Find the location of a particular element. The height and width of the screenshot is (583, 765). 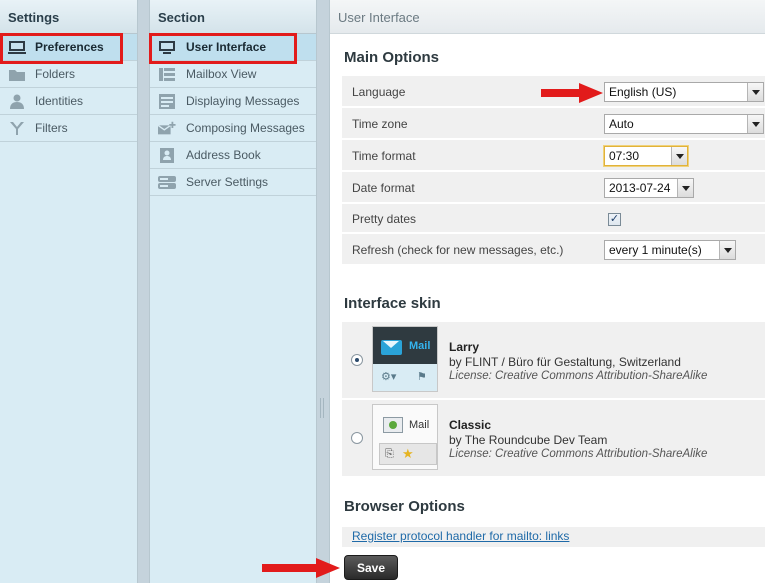

section-item-label: Server Settings is located at coordinates (227, 182).